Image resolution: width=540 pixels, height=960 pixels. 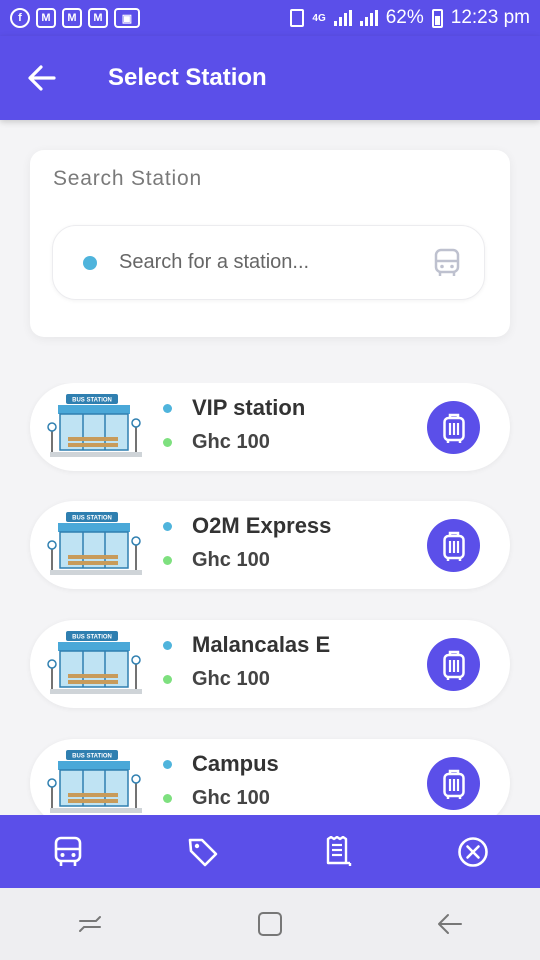 I want to click on tag-icon, so click(x=202, y=852).